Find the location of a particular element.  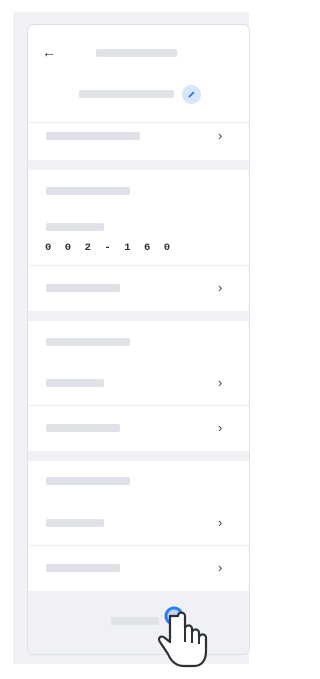

pencil-icon is located at coordinates (191, 94).